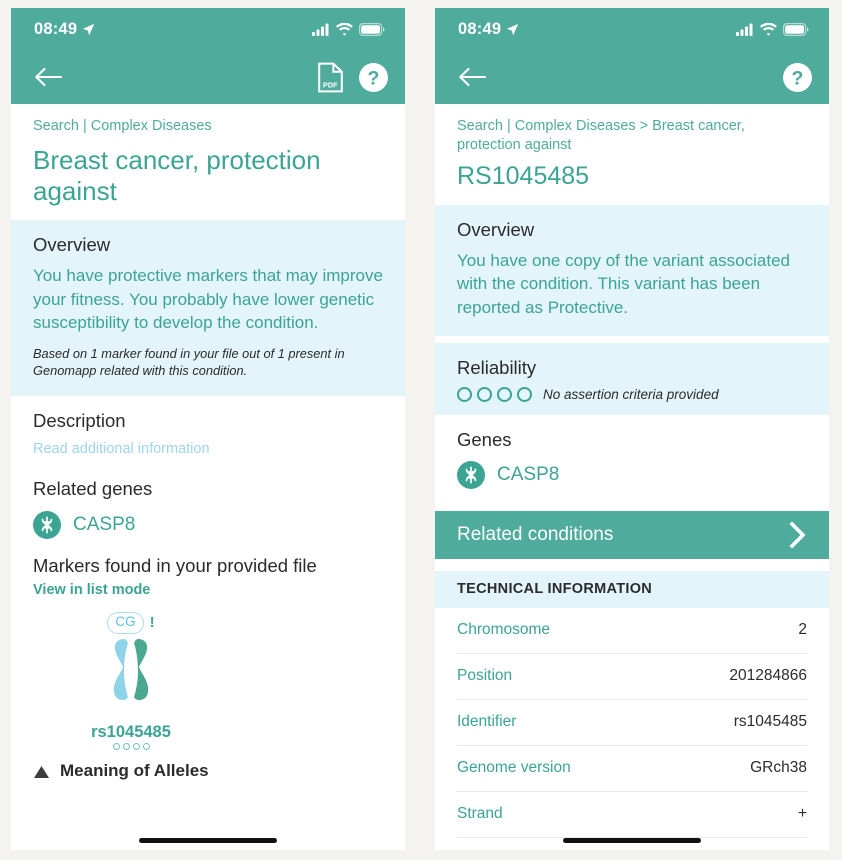  I want to click on right-nav-actions: ?, so click(797, 77).